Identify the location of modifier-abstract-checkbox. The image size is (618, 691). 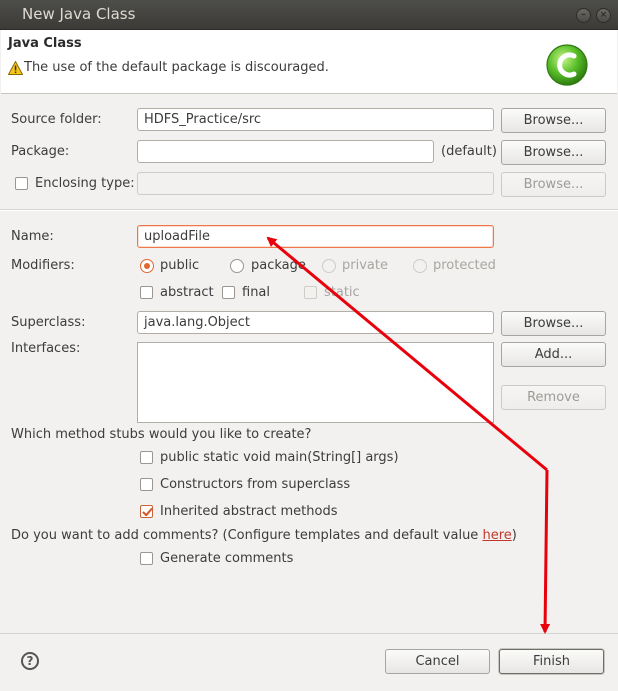
(146, 292).